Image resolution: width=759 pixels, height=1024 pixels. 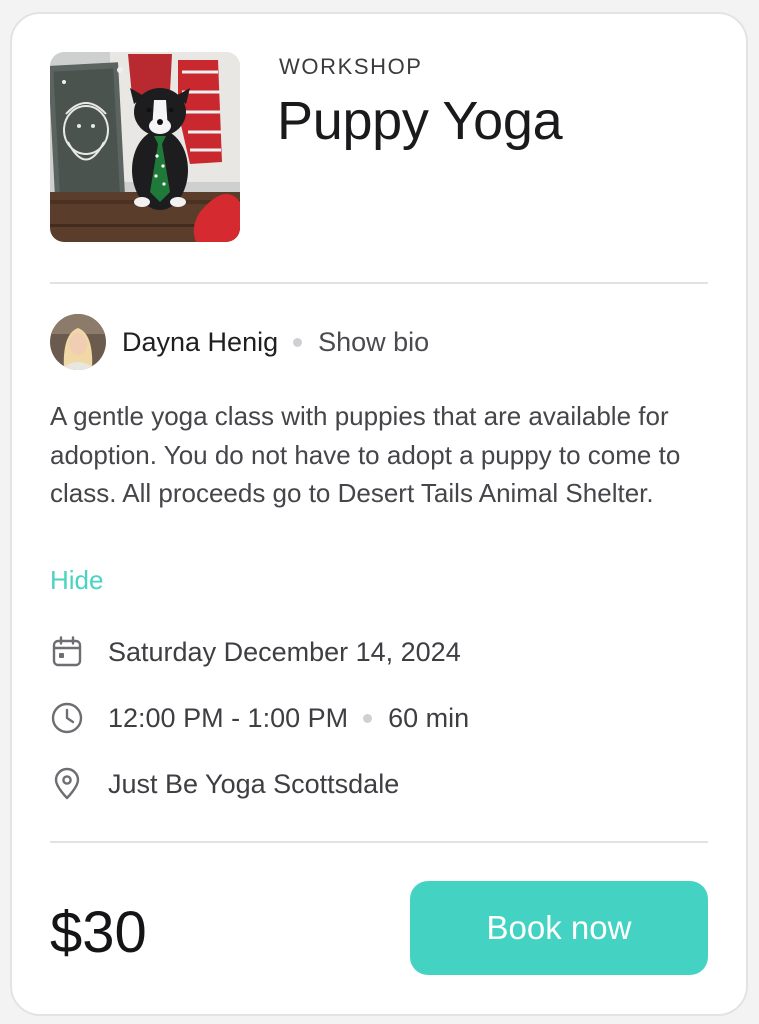 I want to click on instructor-row: Dayna Henig Show bio, so click(x=239, y=342).